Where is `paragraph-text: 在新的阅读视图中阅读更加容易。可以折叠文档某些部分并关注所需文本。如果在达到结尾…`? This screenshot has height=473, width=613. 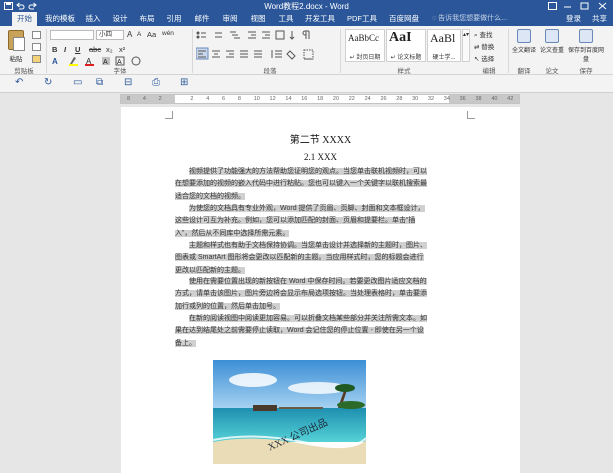
paragraph-text: 在新的阅读视图中阅读更加容易。可以折叠文档某些部分并关注所需文本。如果在达到结尾… is located at coordinates (301, 331).